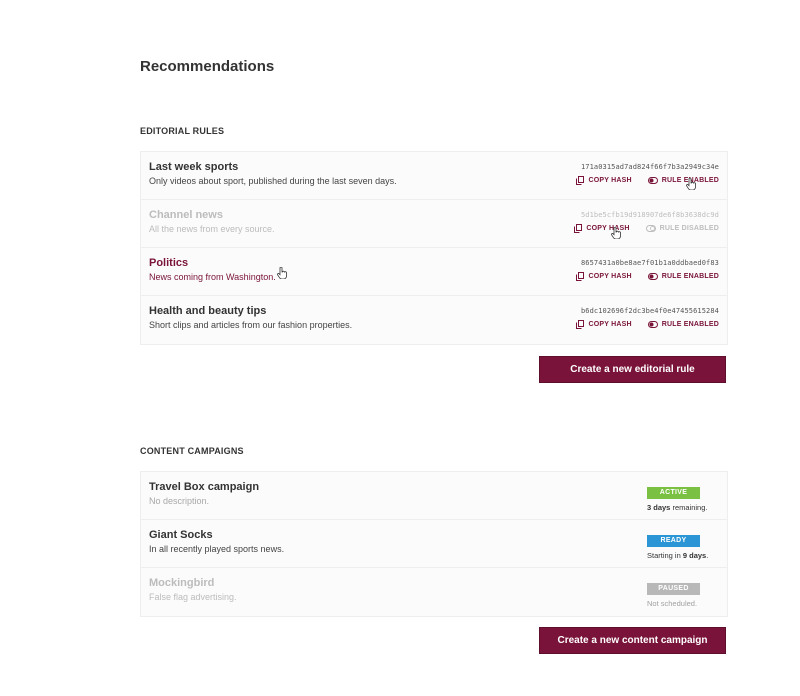 This screenshot has height=696, width=800. Describe the element at coordinates (193, 597) in the screenshot. I see `campaign-description: False flag advertising.` at that location.